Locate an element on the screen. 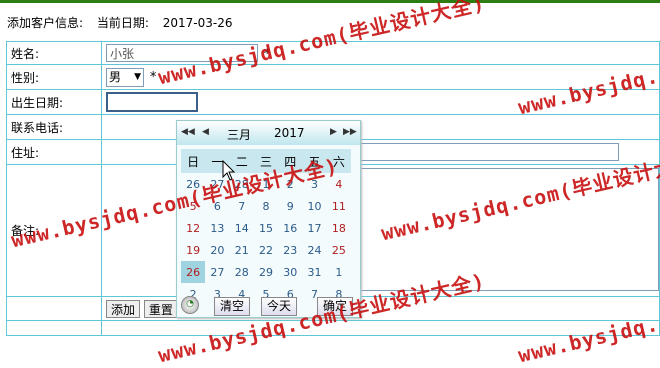  calendar-day: 16 is located at coordinates (290, 228).